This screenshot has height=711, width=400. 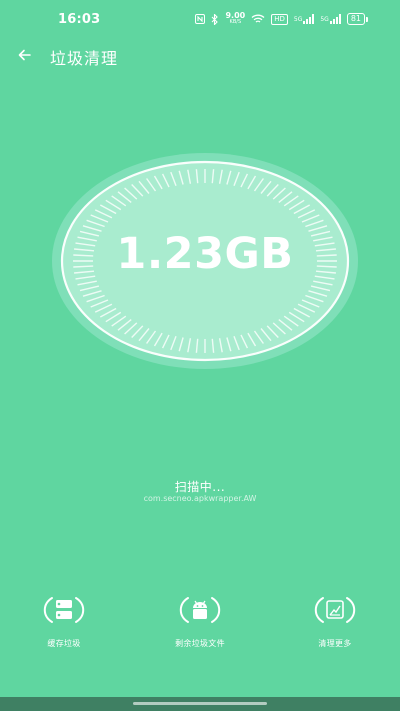 I want to click on nfc-icon, so click(x=200, y=19).